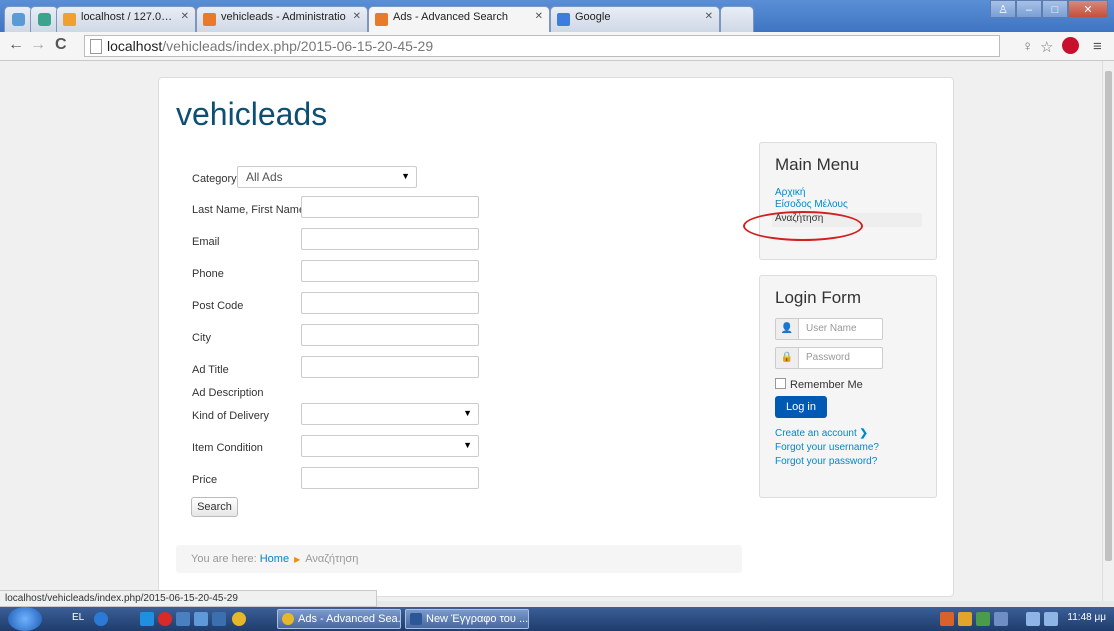 Image resolution: width=1114 pixels, height=631 pixels. What do you see at coordinates (332, 559) in the screenshot?
I see `breadcrumb-current: Αναζήτηση` at bounding box center [332, 559].